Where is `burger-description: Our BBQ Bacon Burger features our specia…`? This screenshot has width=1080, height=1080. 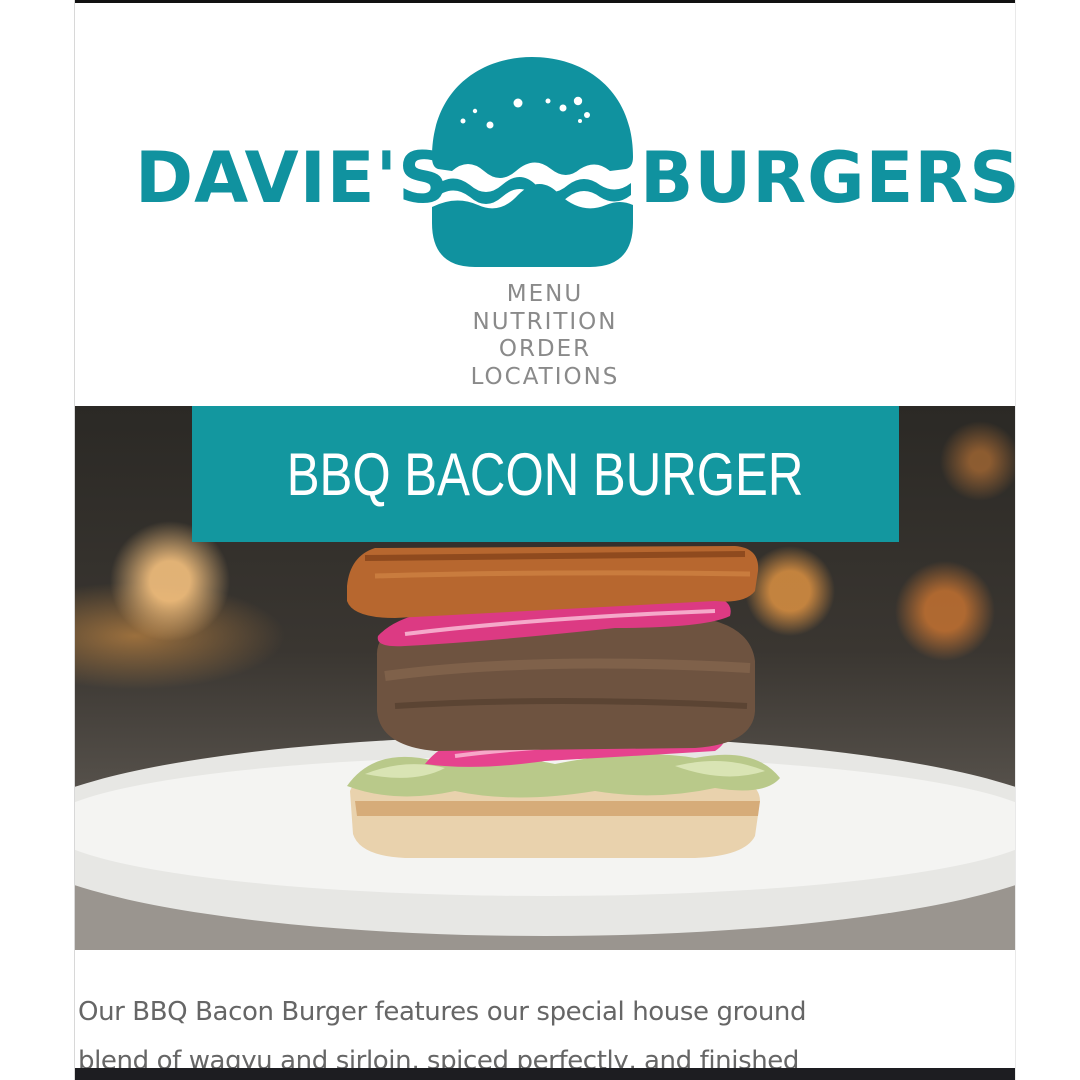 burger-description: Our BBQ Bacon Burger features our specia… is located at coordinates (478, 1034).